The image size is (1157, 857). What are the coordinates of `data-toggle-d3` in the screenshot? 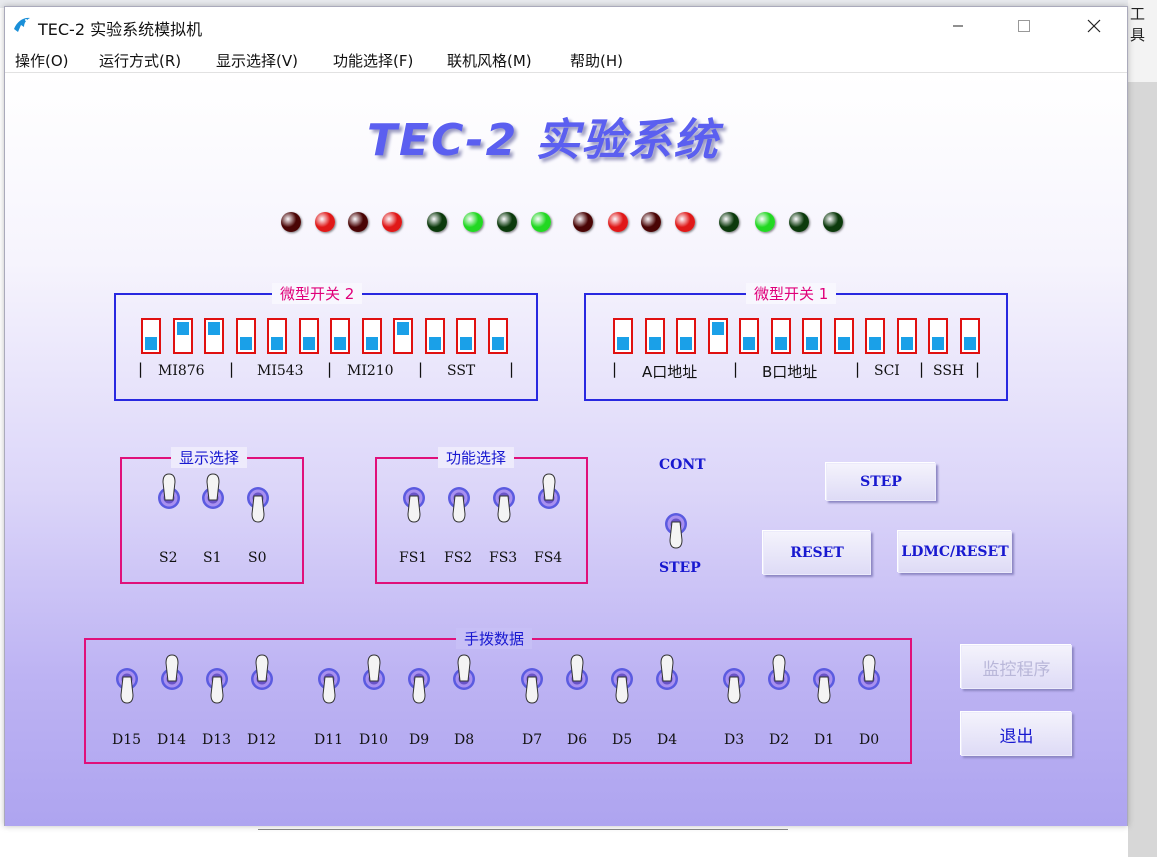 It's located at (734, 679).